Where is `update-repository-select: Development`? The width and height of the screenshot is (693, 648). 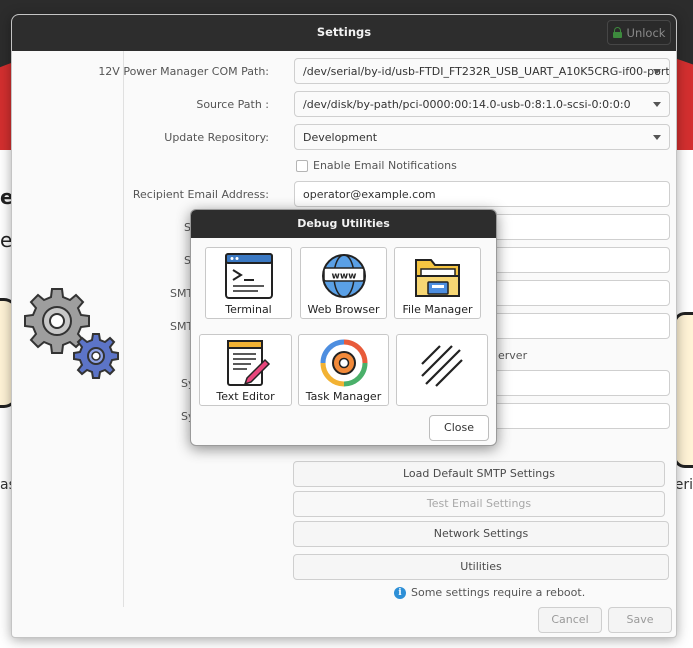
update-repository-select: Development is located at coordinates (482, 137).